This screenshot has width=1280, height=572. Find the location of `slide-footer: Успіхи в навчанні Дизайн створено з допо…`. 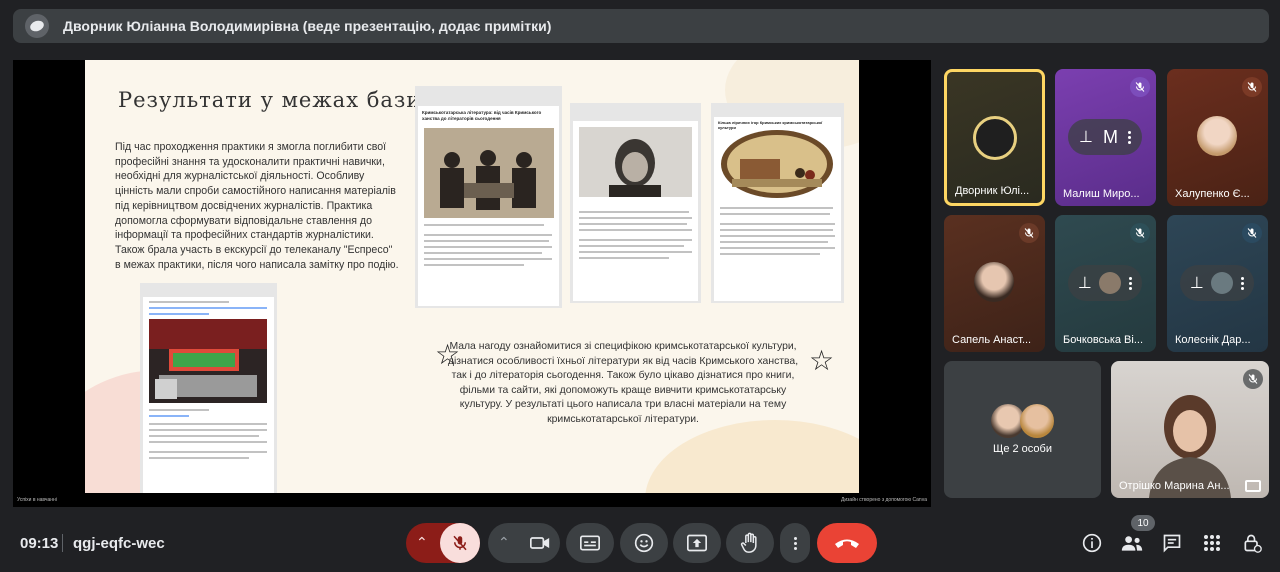

slide-footer: Успіхи в навчанні Дизайн створено з допо… is located at coordinates (472, 500).